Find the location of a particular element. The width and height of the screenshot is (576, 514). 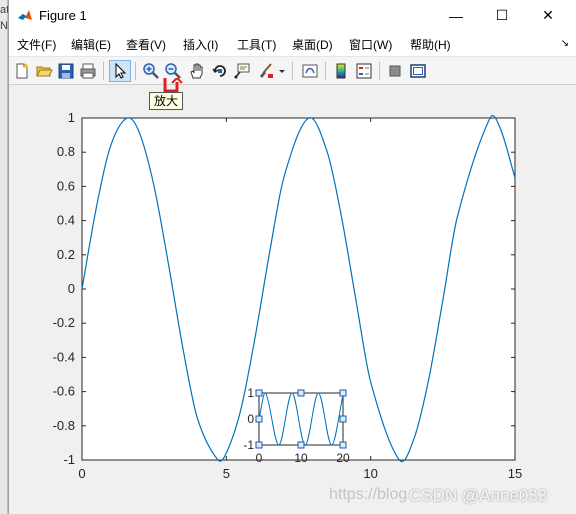

inset-y-tick-label: -1 is located at coordinates (248, 445).